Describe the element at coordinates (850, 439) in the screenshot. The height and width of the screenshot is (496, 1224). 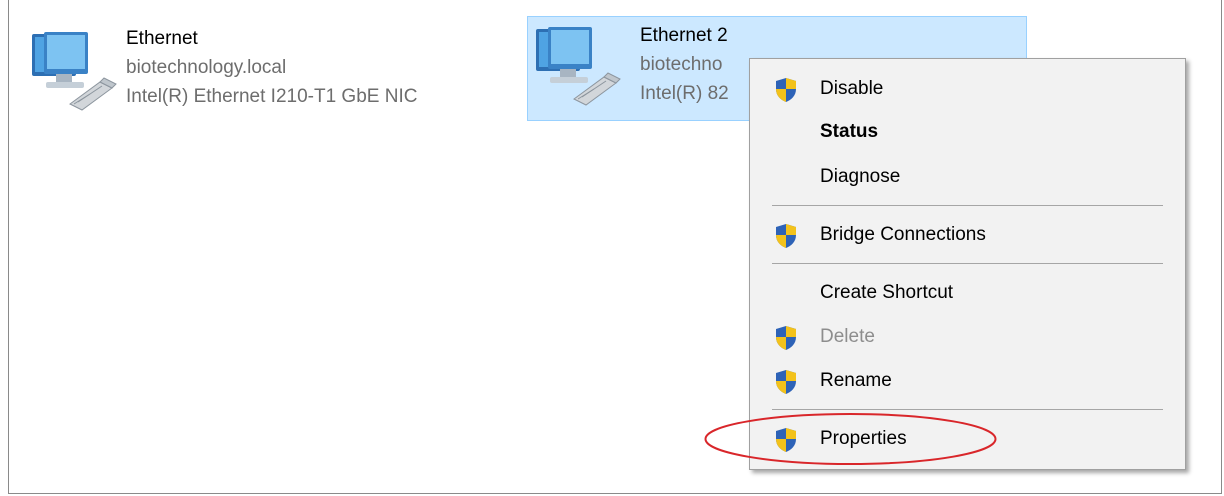
I see `highlight-ellipse-annotation` at that location.